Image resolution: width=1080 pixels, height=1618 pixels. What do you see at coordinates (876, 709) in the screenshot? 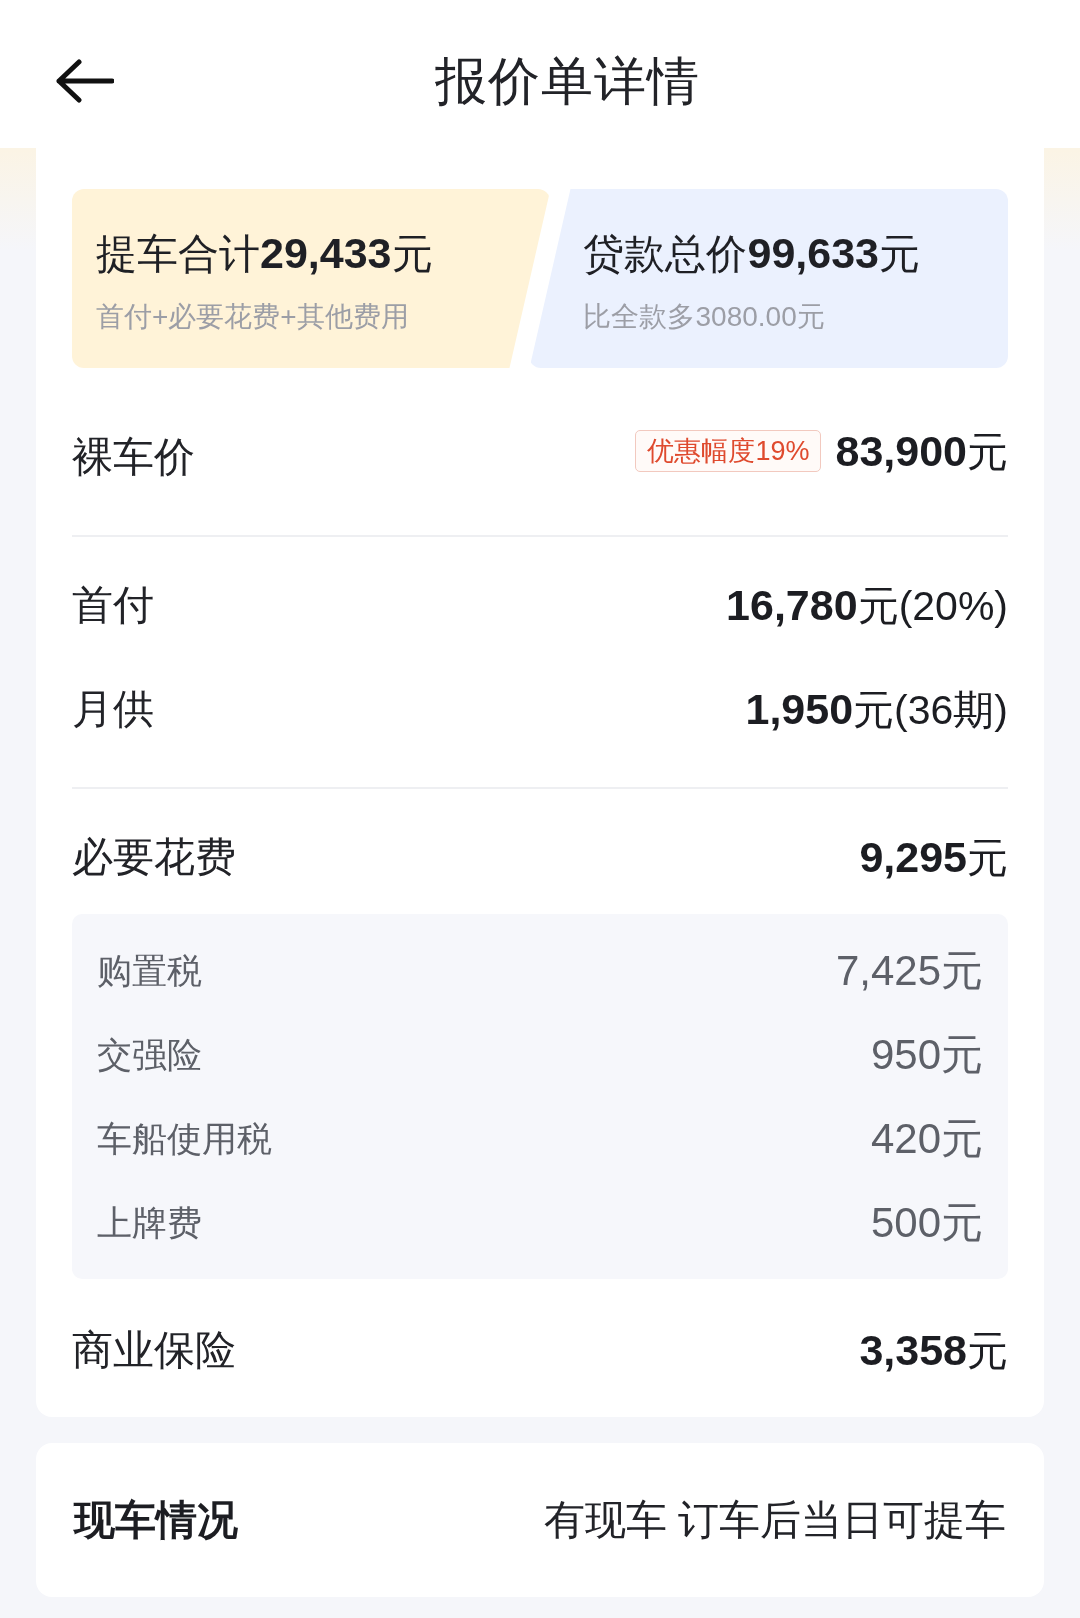
I see `row-value: 1,950元(36期)` at bounding box center [876, 709].